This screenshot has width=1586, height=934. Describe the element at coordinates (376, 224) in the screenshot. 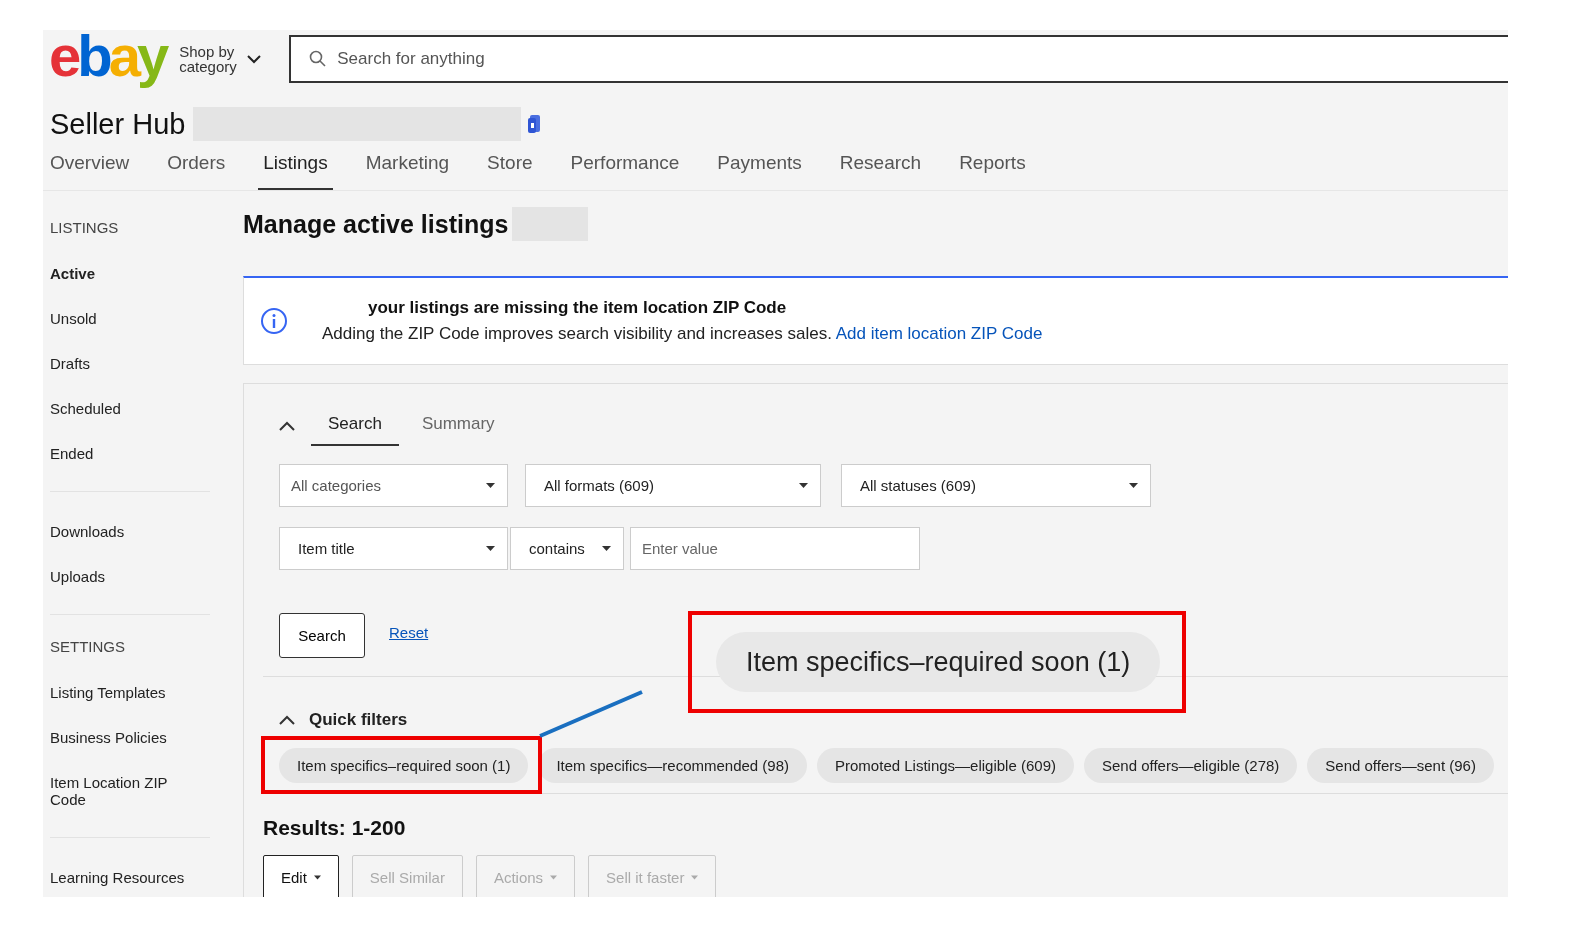

I see `page-title: Manage active listings` at that location.